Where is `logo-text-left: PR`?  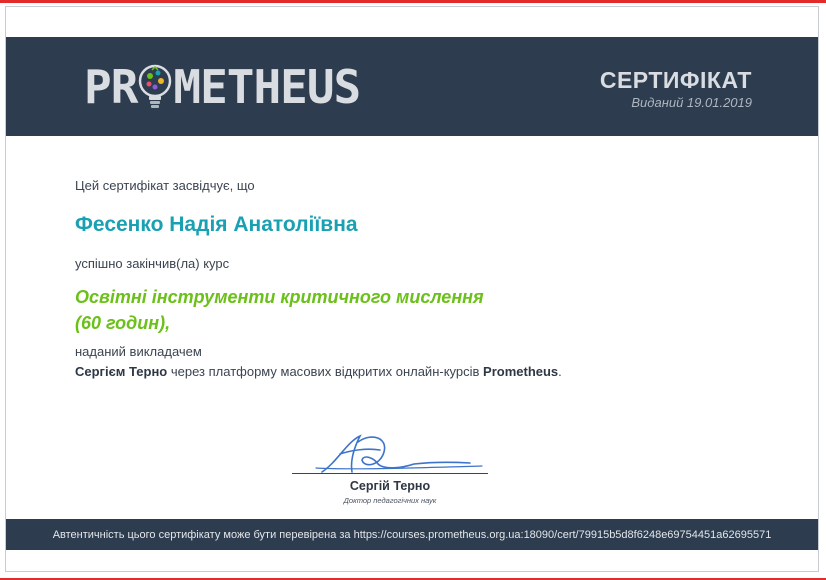 logo-text-left: PR is located at coordinates (111, 87).